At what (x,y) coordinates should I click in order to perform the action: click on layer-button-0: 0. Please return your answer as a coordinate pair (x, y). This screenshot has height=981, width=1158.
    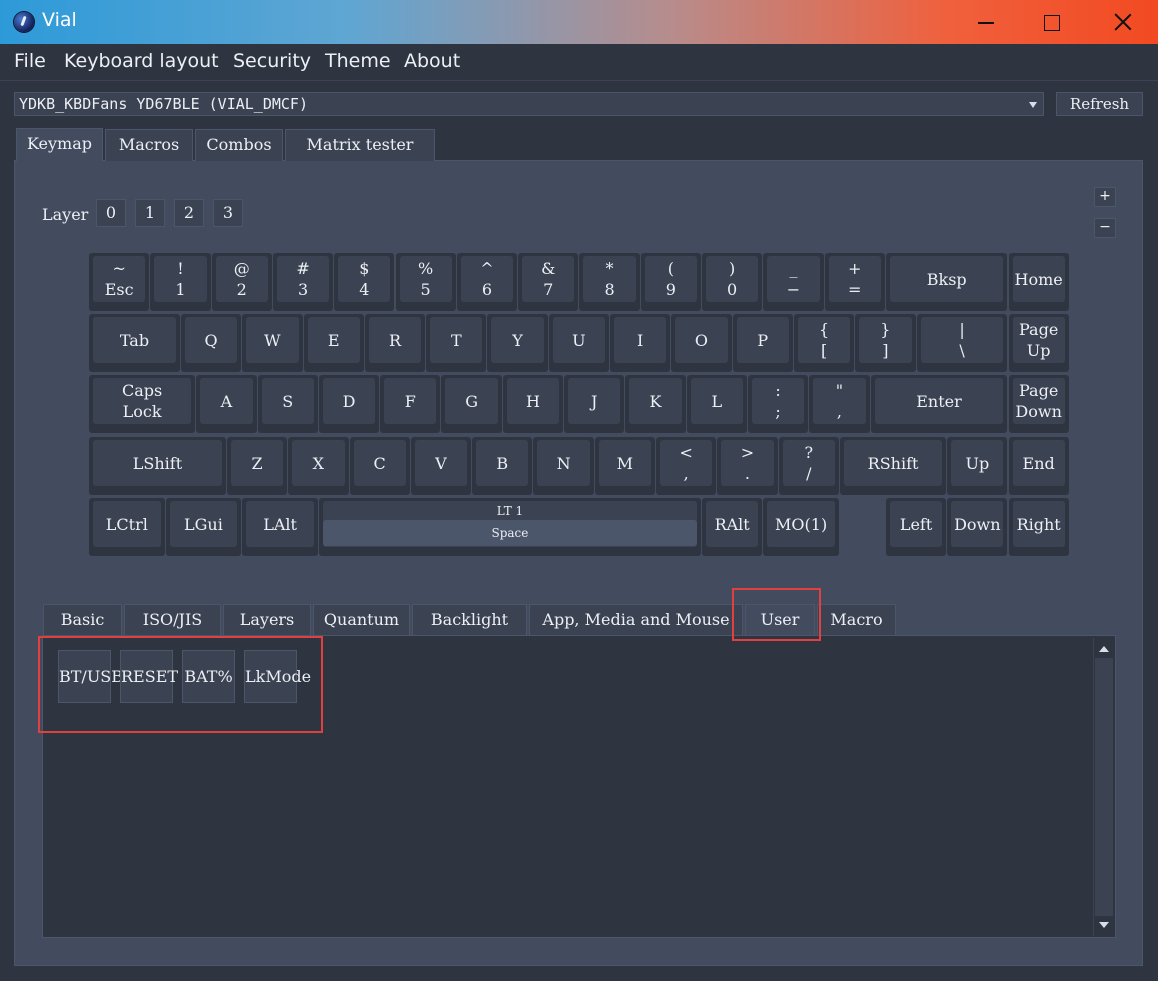
    Looking at the image, I should click on (111, 213).